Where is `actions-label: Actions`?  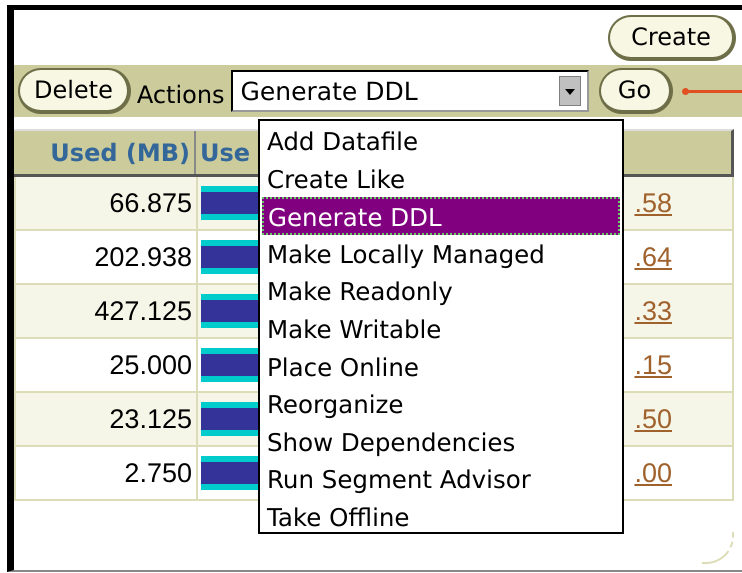 actions-label: Actions is located at coordinates (180, 94).